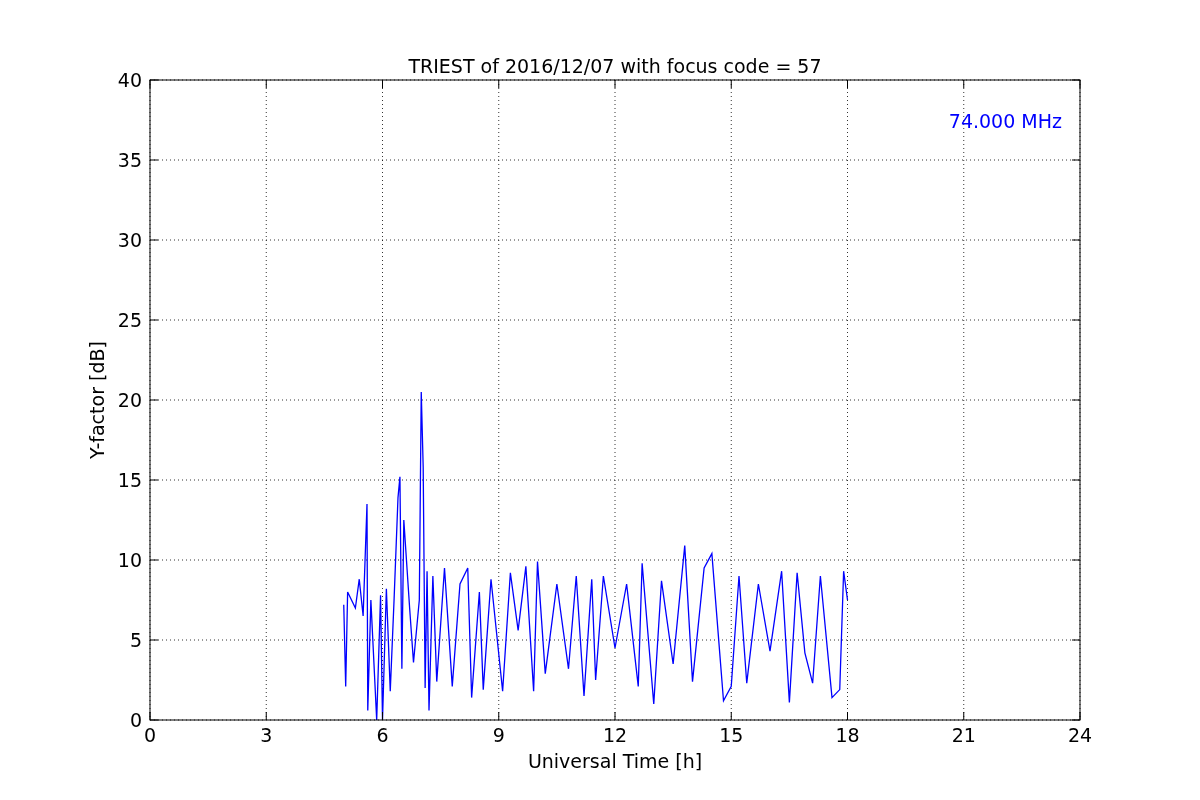 The width and height of the screenshot is (1200, 800). What do you see at coordinates (135, 640) in the screenshot?
I see `y-tick-label: 5` at bounding box center [135, 640].